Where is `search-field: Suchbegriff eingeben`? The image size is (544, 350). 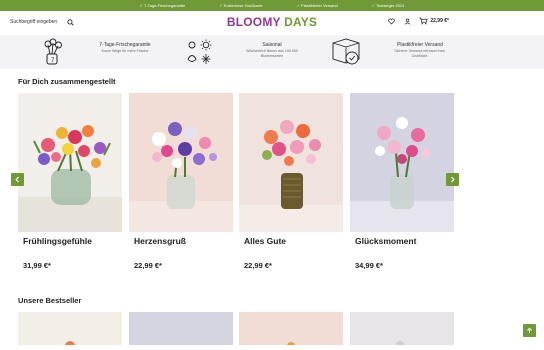 search-field: Suchbegriff eingeben is located at coordinates (42, 22).